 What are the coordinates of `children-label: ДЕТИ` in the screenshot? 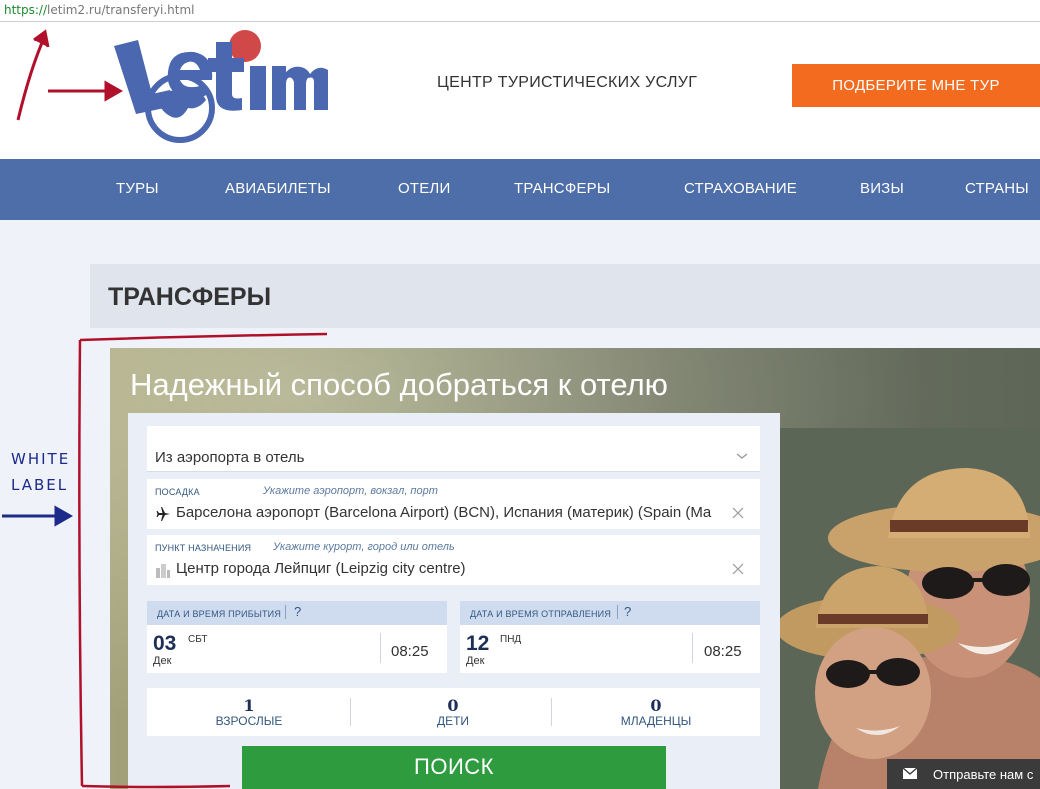 It's located at (453, 721).